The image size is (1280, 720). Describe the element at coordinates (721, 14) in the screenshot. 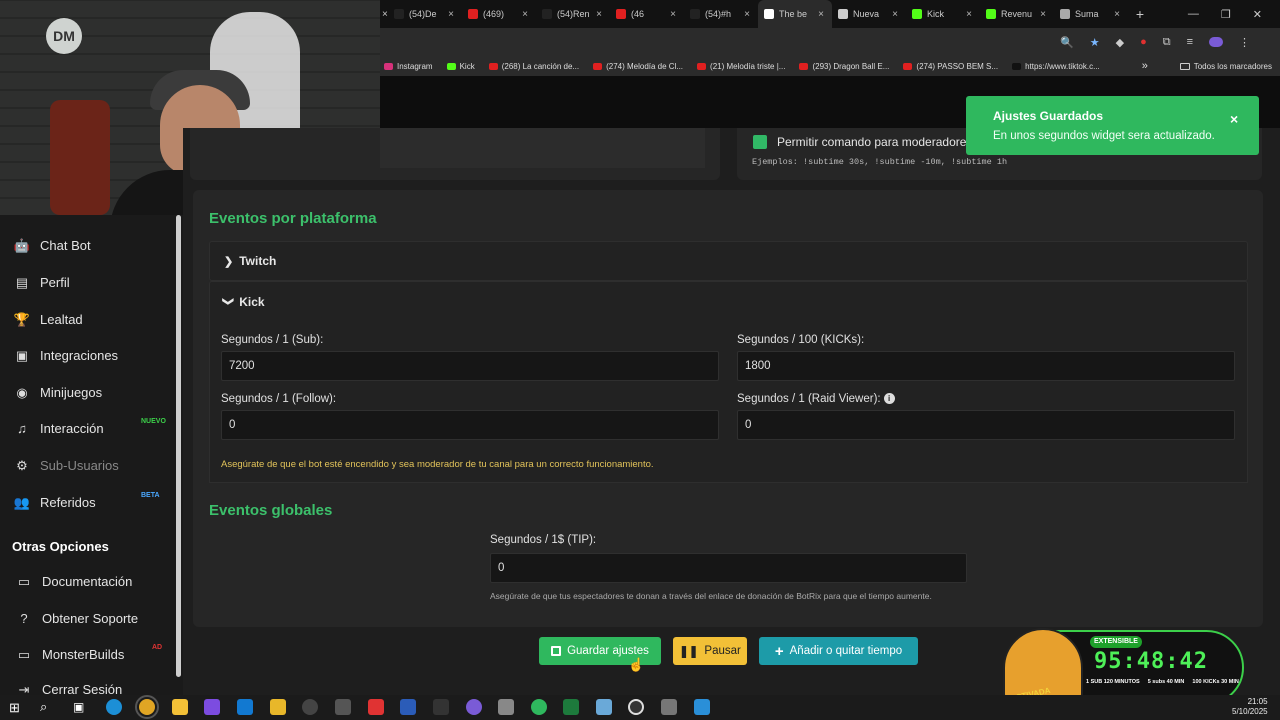

I see `browser-tab: (54)#h ×` at that location.